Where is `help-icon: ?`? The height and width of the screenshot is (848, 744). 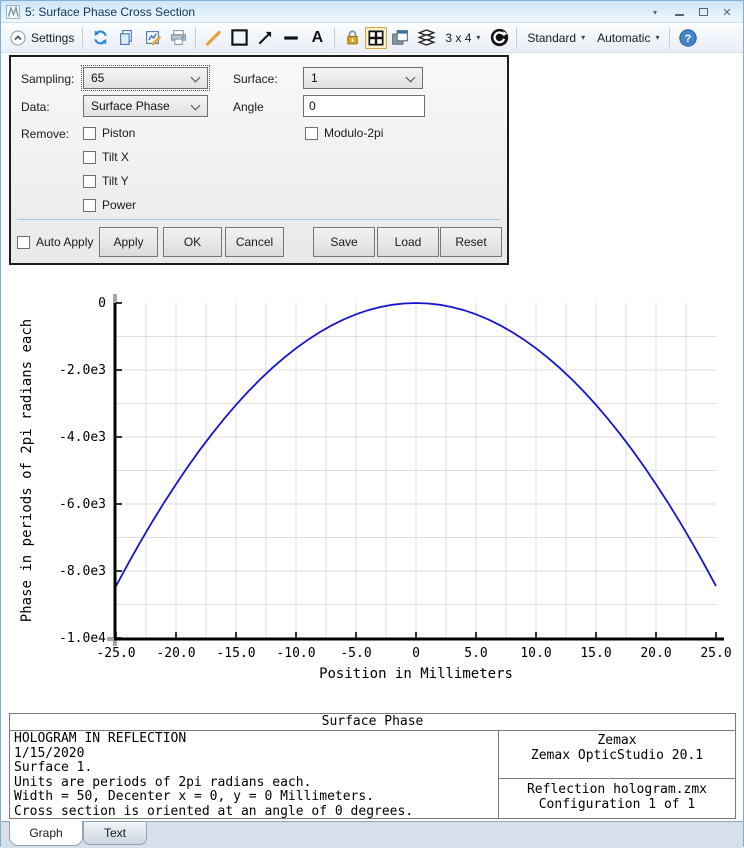
help-icon: ? is located at coordinates (688, 37).